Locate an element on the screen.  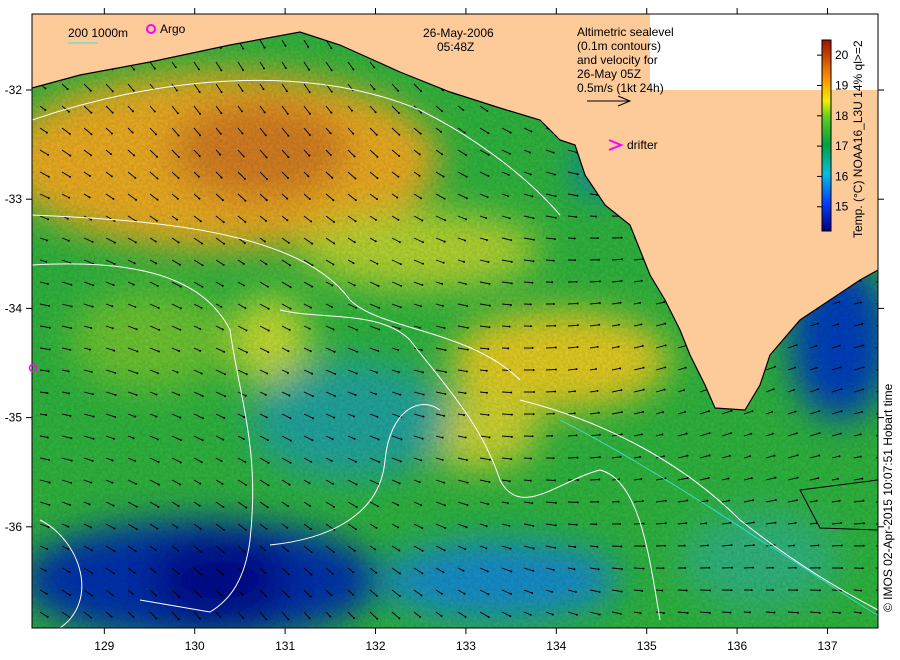
lon-tick-label: 134 is located at coordinates (556, 646).